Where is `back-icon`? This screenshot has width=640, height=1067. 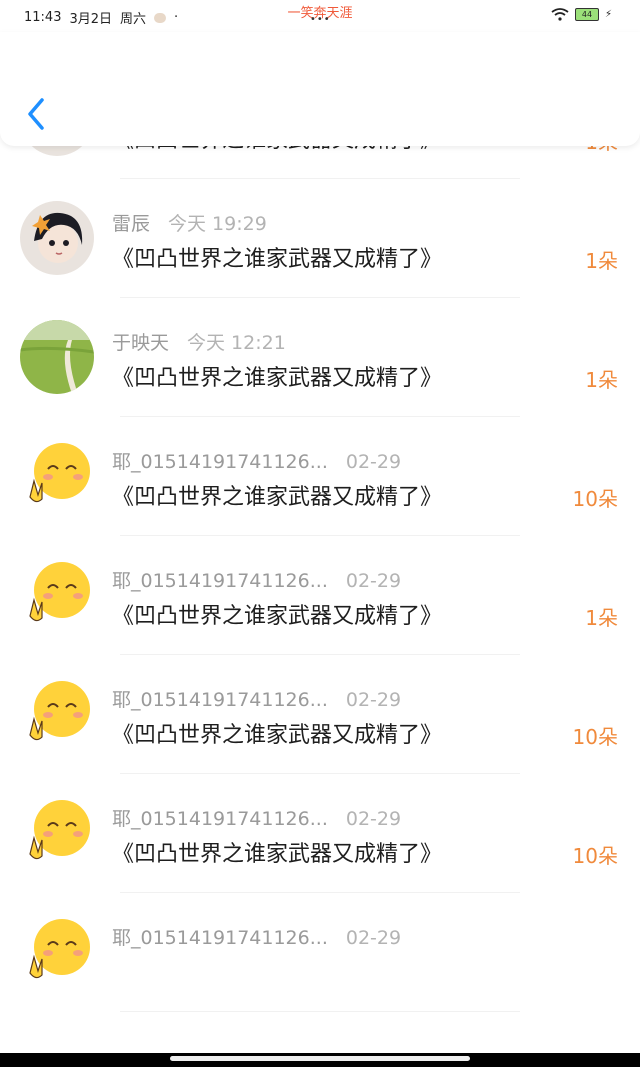
back-icon is located at coordinates (37, 114).